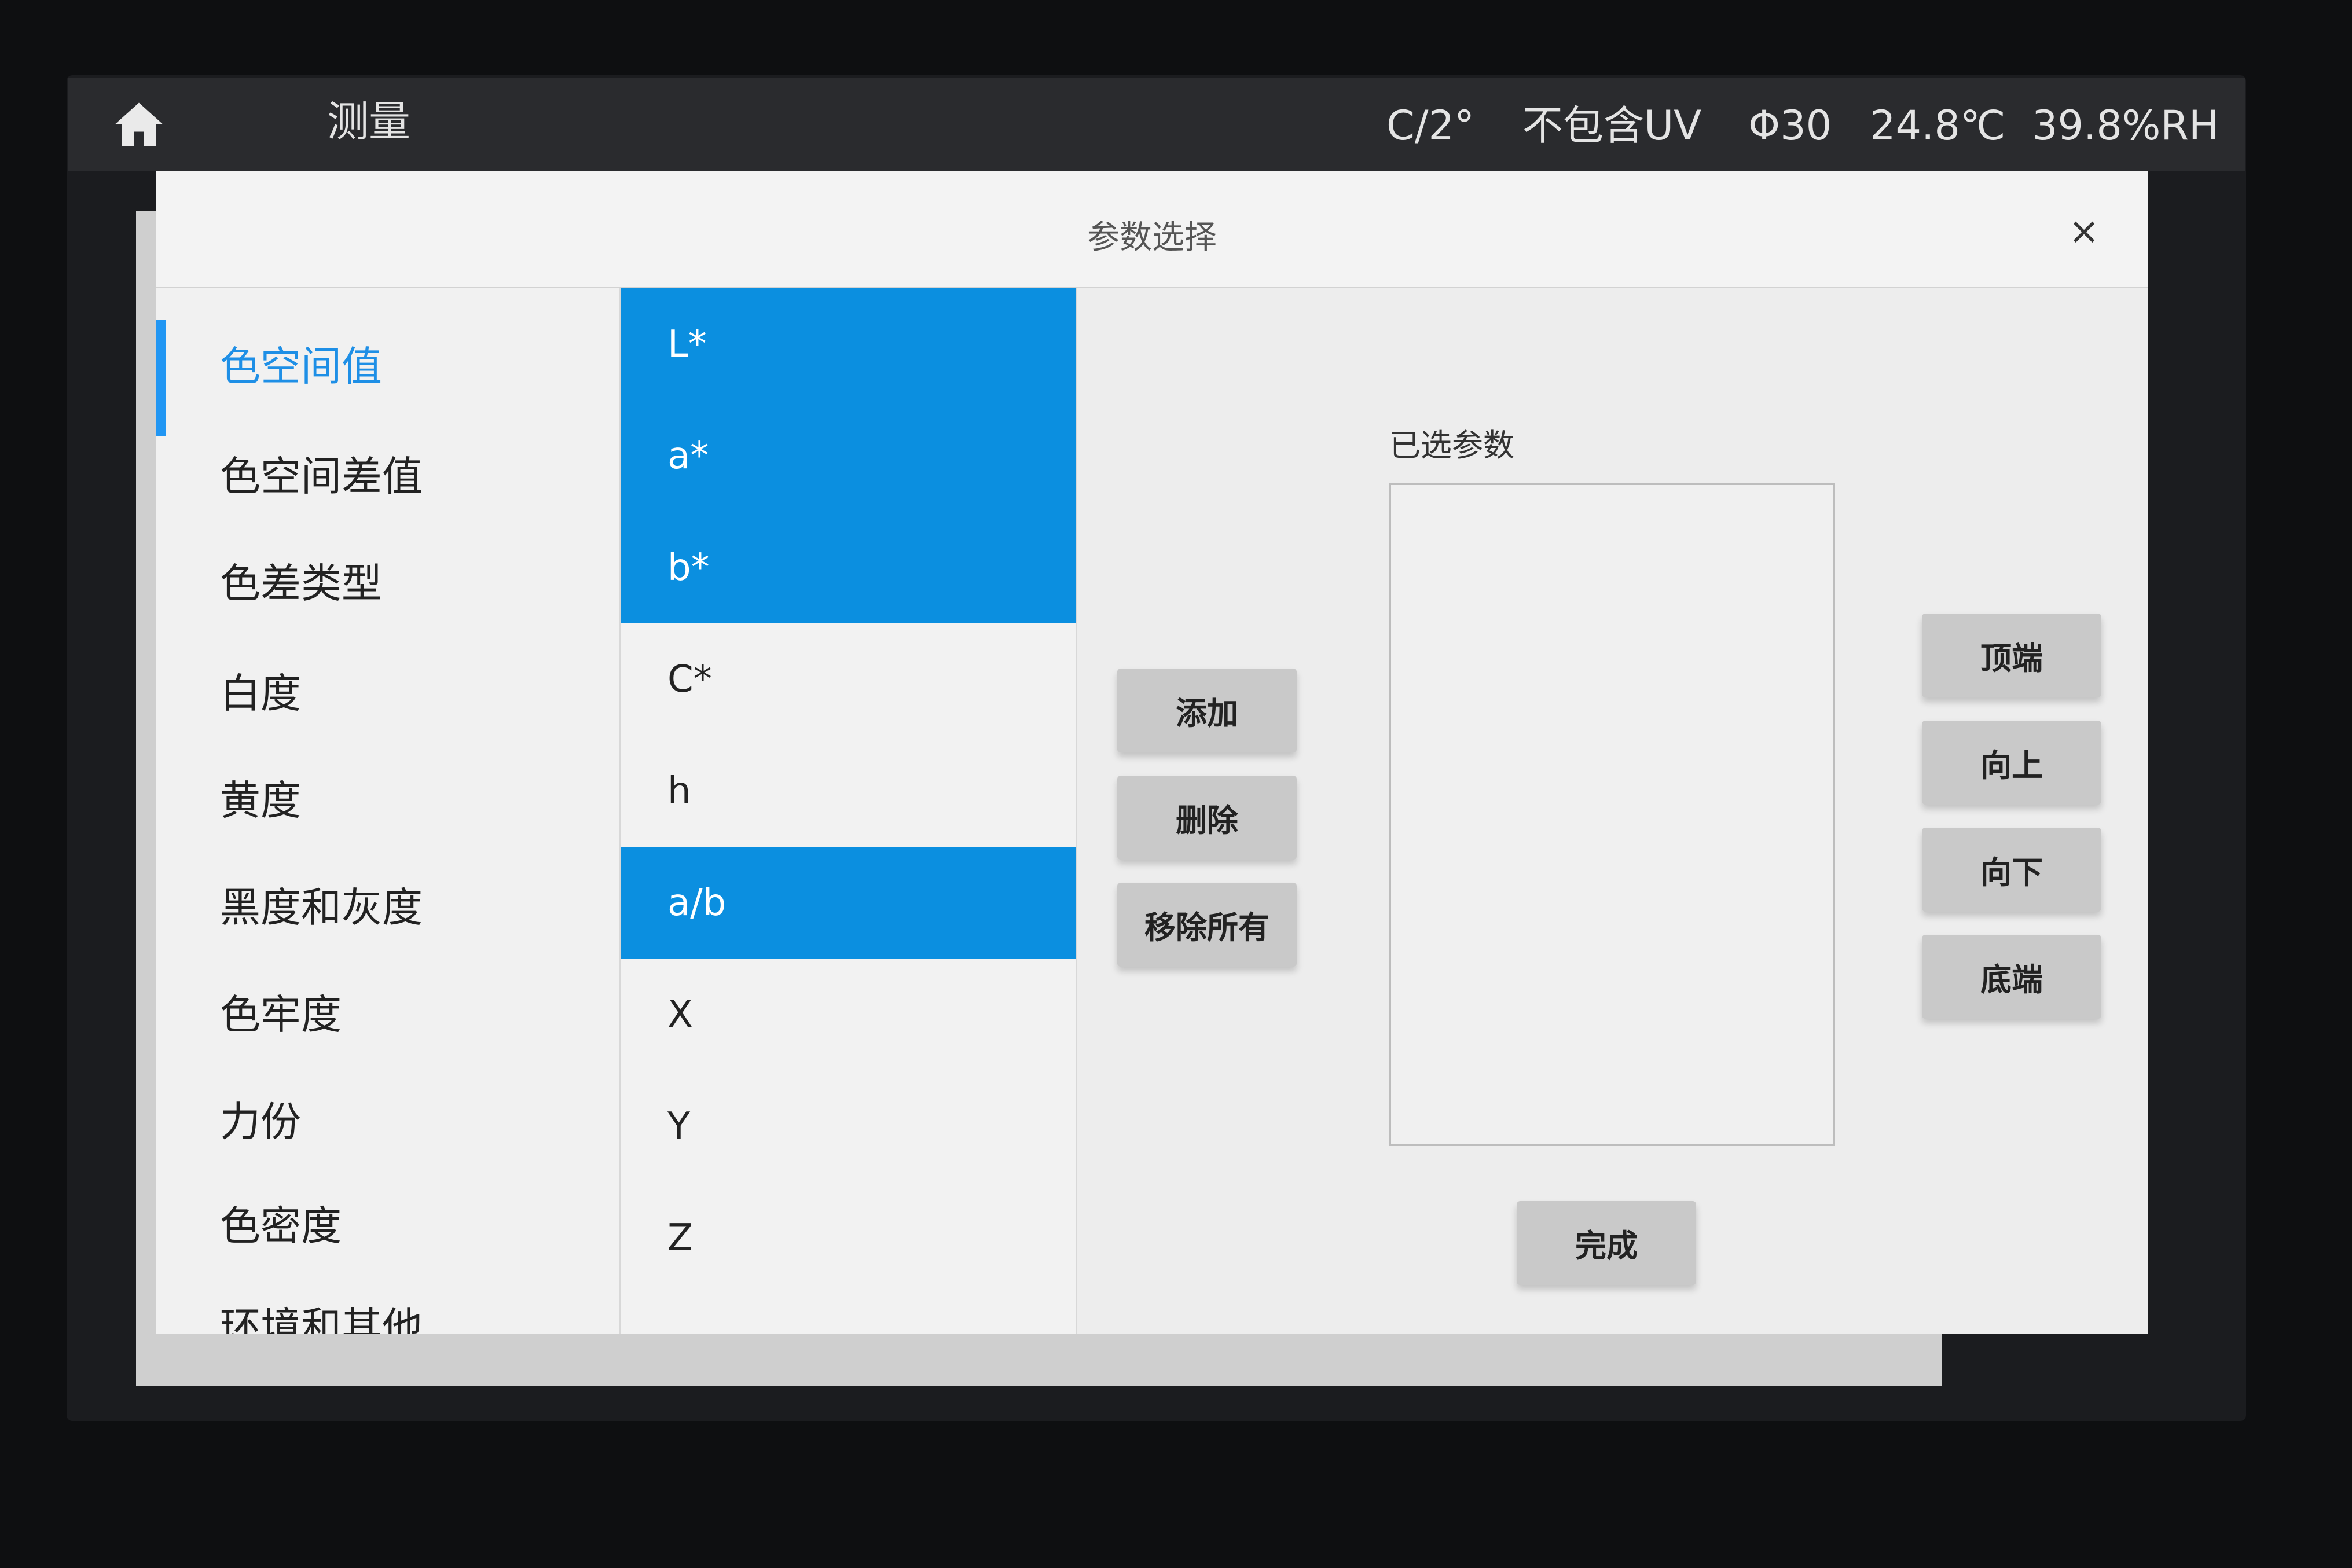 Image resolution: width=2352 pixels, height=1568 pixels. Describe the element at coordinates (1938, 125) in the screenshot. I see `temperature-readout: 24.8℃` at that location.